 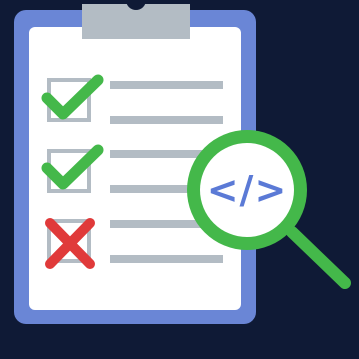 What do you see at coordinates (247, 190) in the screenshot?
I see `code-icon: </>` at bounding box center [247, 190].